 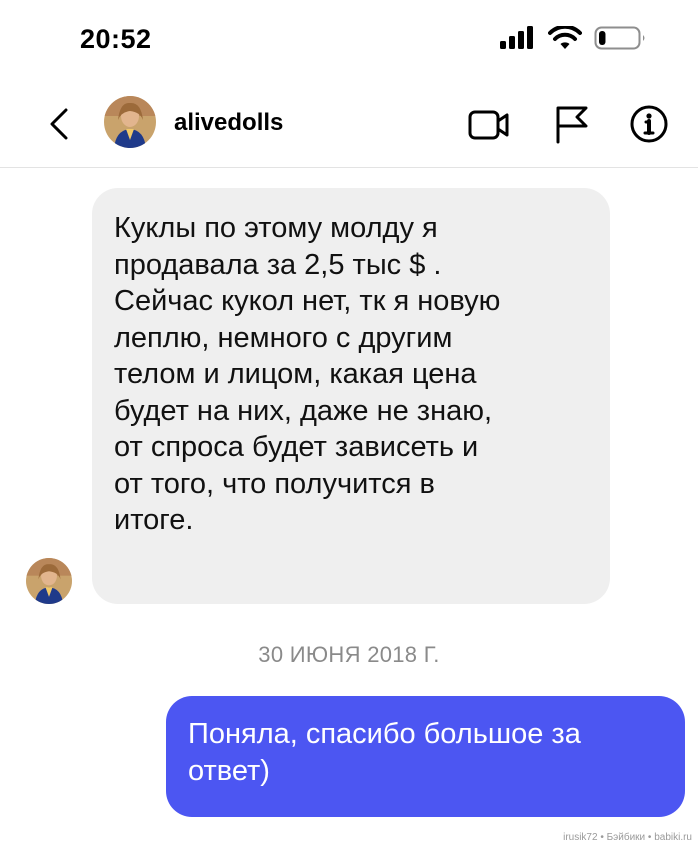 What do you see at coordinates (349, 654) in the screenshot?
I see `date-separator: 30 ИЮНЯ 2018 Г.` at bounding box center [349, 654].